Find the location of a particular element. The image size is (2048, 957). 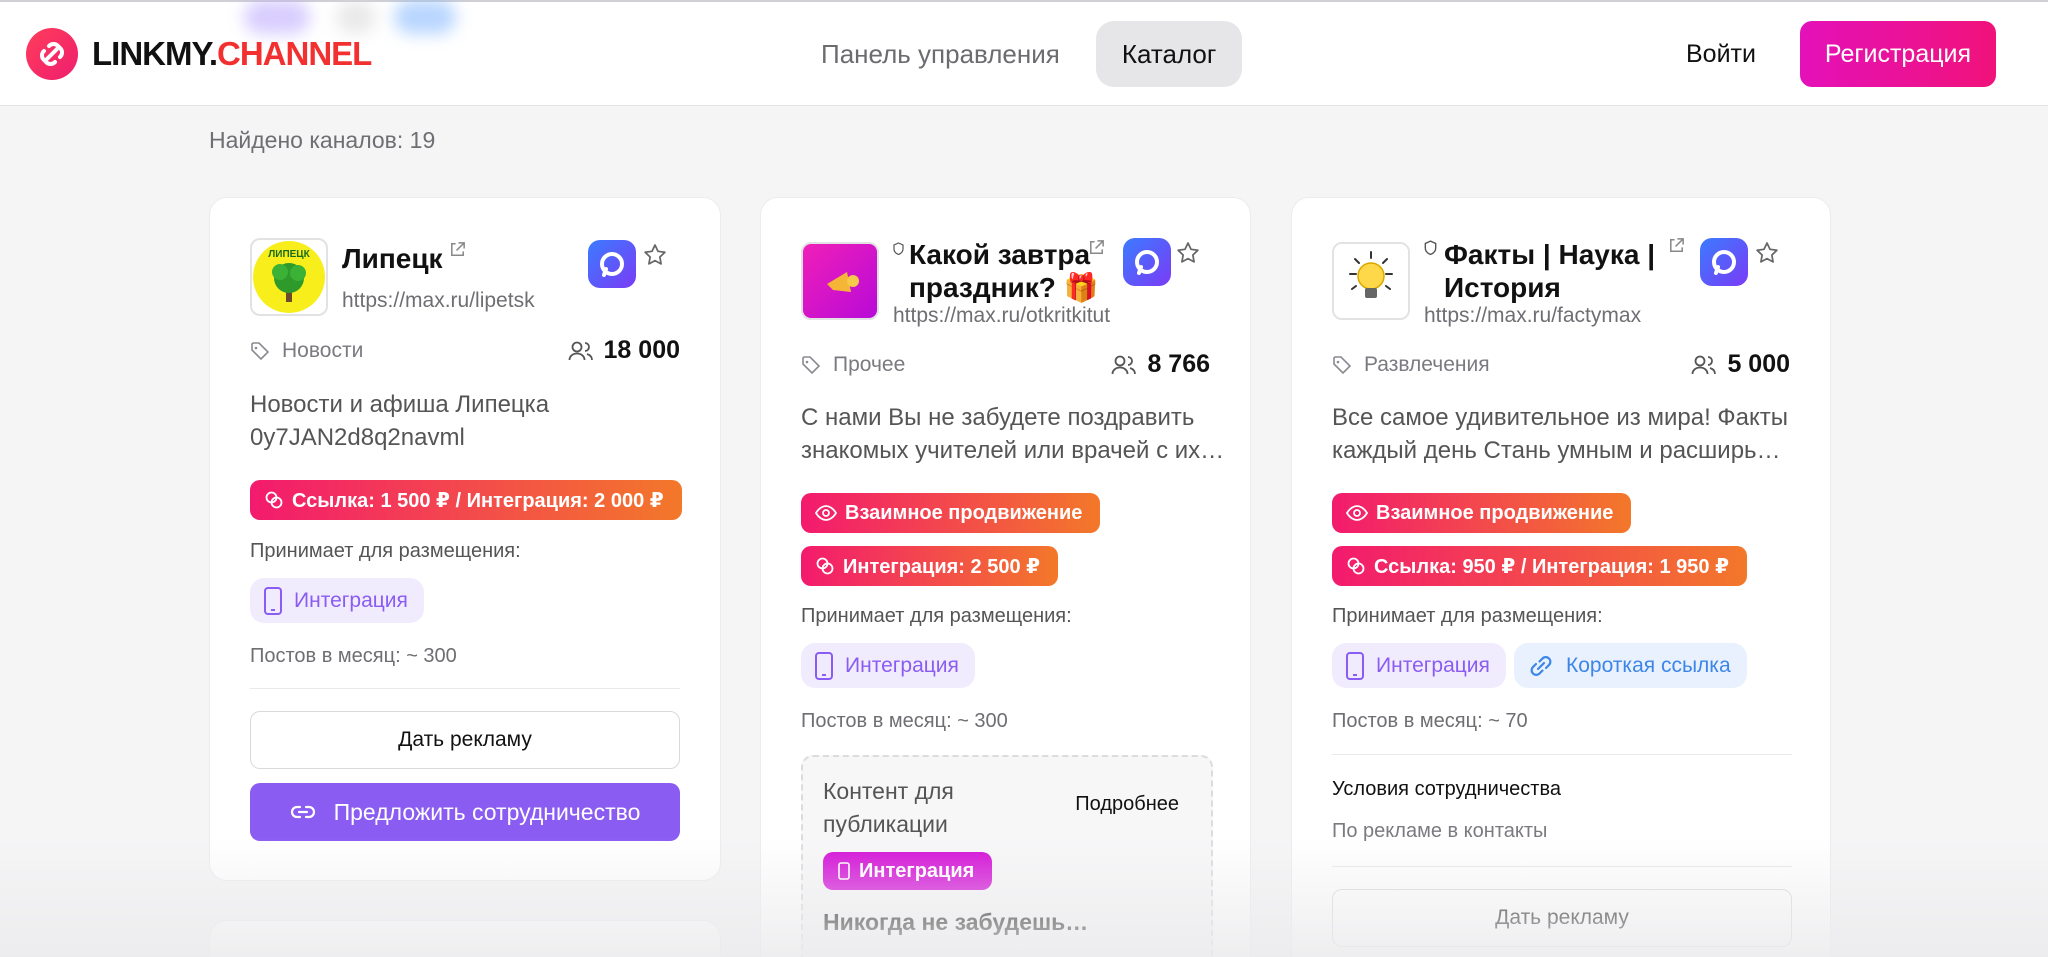

channel-url: https://max.ru/lipetsk is located at coordinates (438, 301).